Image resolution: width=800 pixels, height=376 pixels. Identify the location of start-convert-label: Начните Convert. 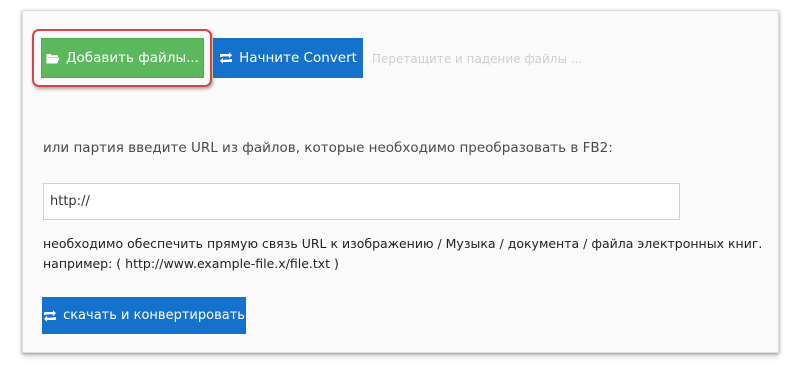
(298, 58).